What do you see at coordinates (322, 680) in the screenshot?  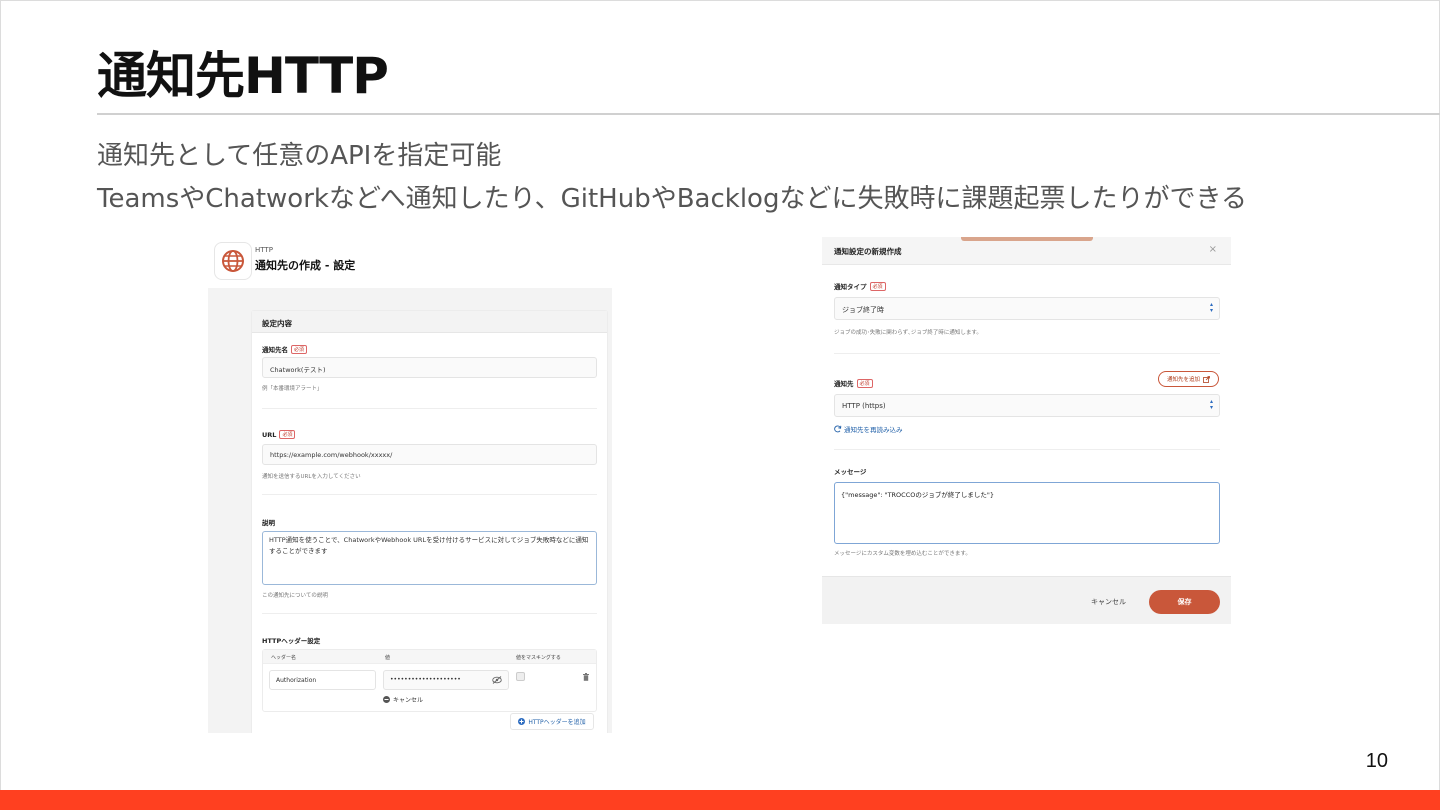 I see `header-name-input: Authorization` at bounding box center [322, 680].